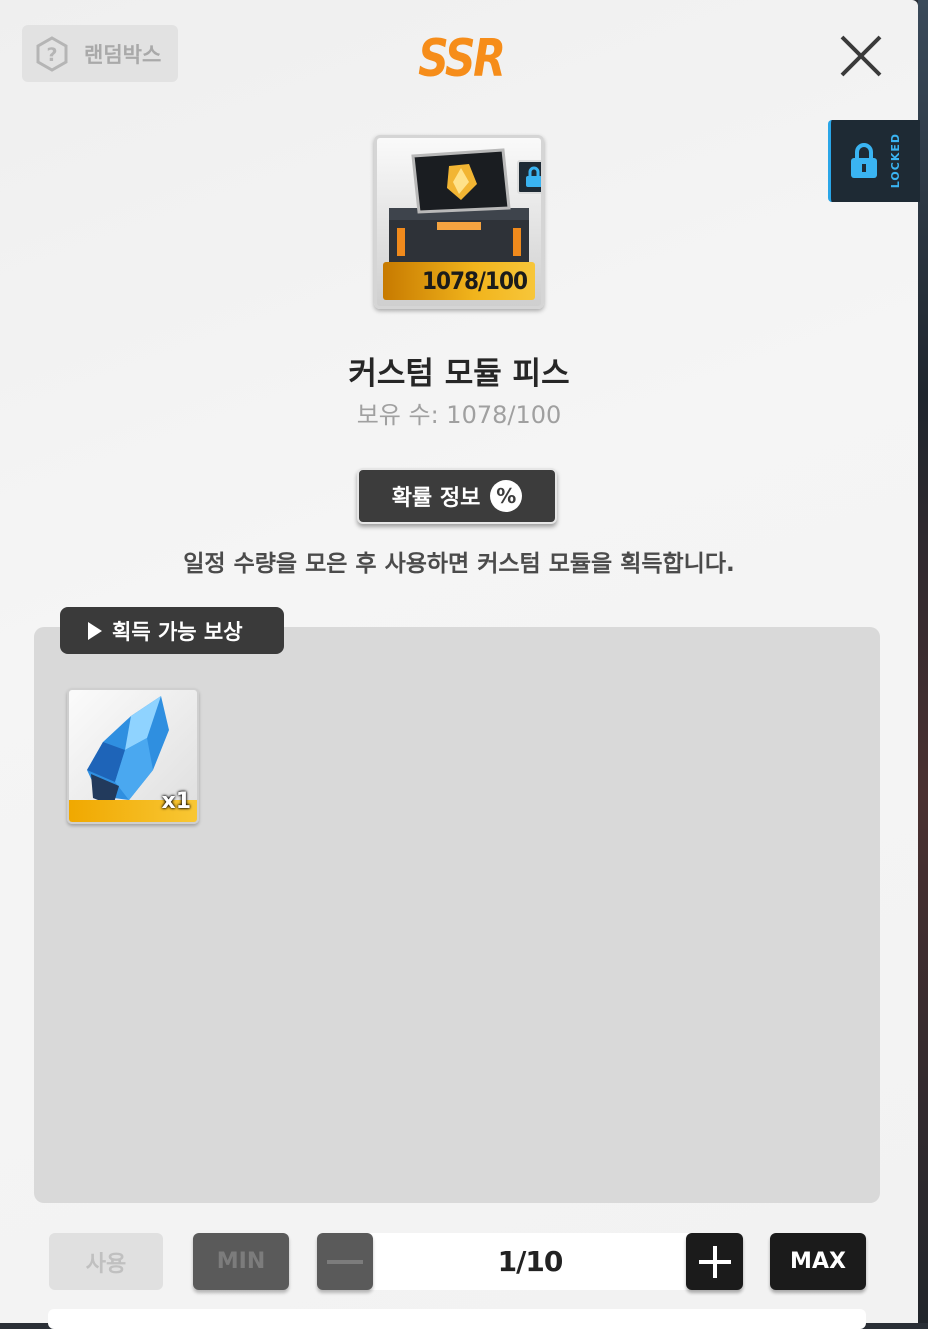 The height and width of the screenshot is (1329, 928). Describe the element at coordinates (241, 1261) in the screenshot. I see `min-button: MIN` at that location.